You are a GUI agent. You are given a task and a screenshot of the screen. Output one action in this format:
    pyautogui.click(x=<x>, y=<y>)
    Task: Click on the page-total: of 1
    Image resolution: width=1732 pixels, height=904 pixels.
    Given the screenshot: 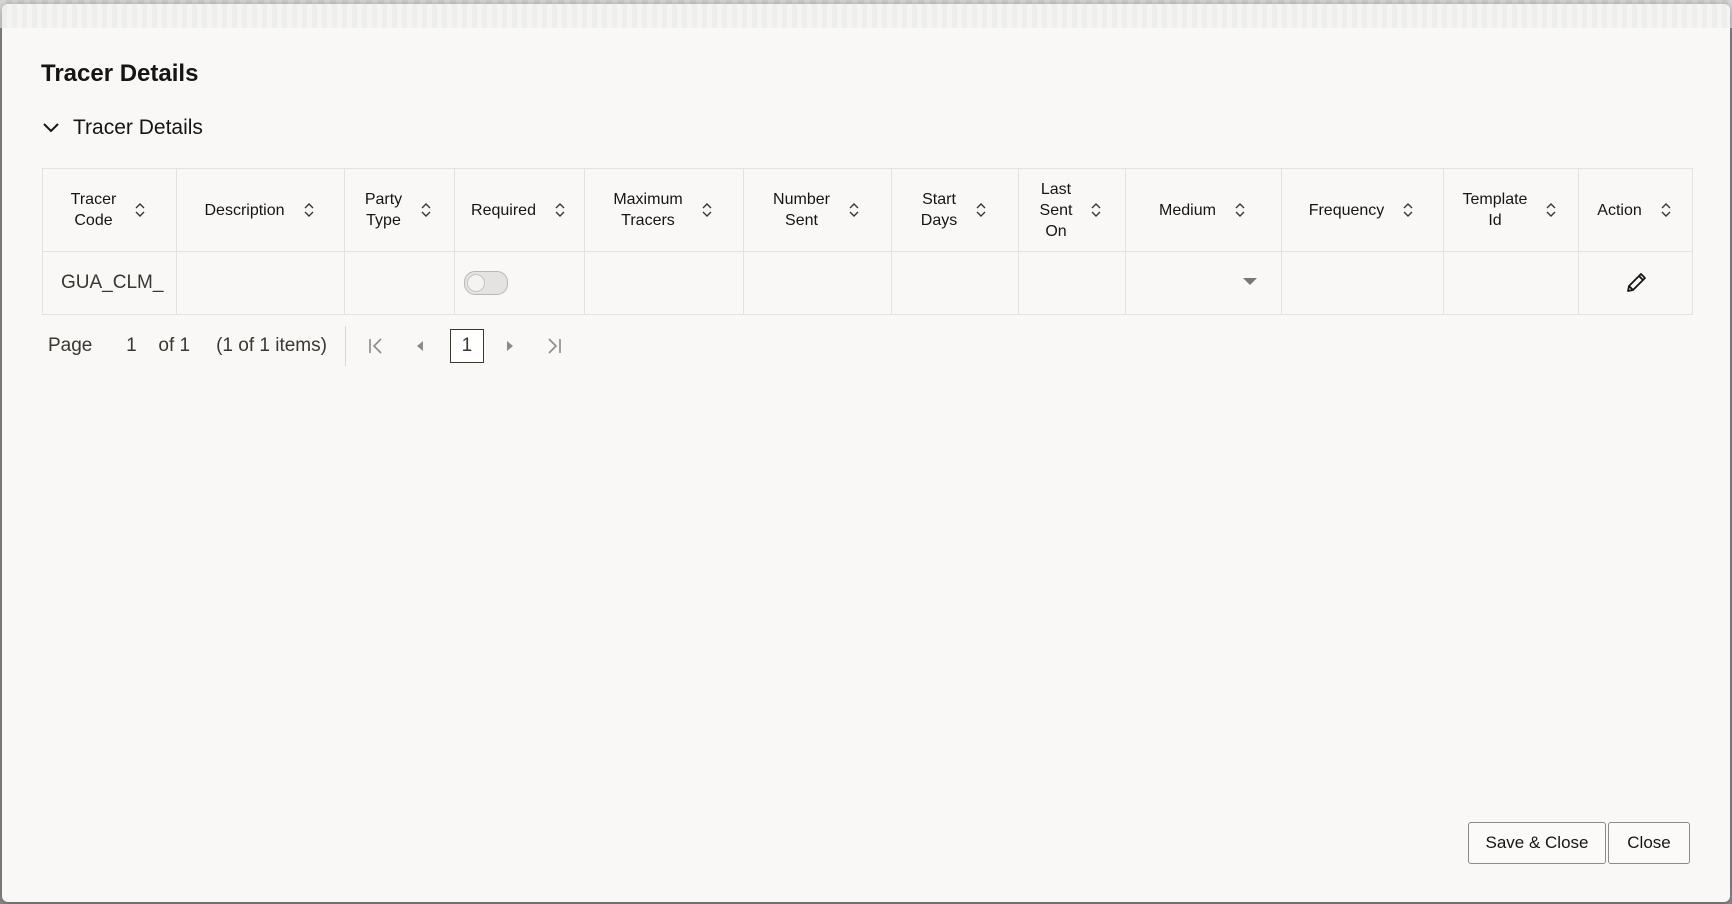 What is the action you would take?
    pyautogui.click(x=174, y=345)
    